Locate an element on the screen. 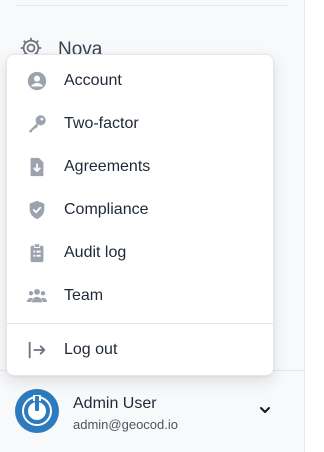  menu-divider is located at coordinates (140, 323).